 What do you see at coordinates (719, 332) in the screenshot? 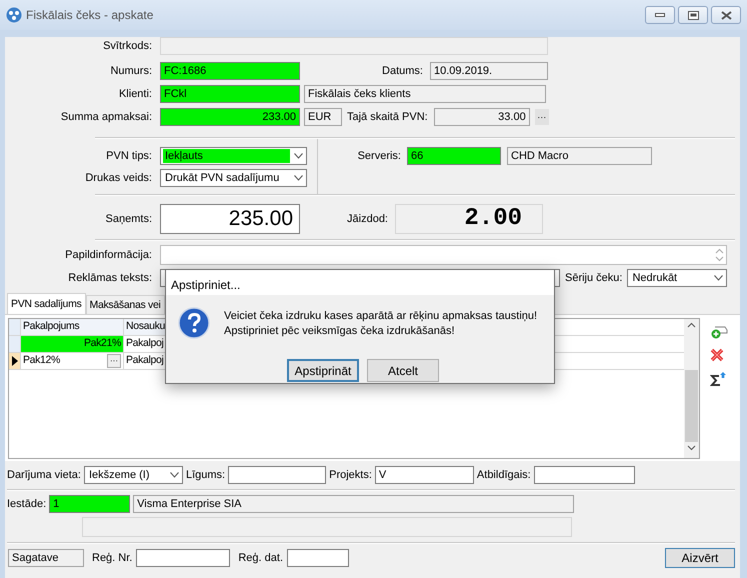
I see `add-icon` at bounding box center [719, 332].